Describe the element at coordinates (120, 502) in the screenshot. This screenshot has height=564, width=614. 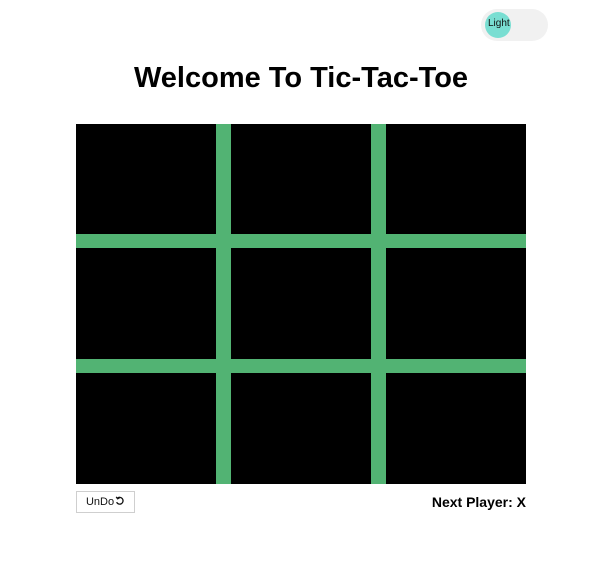
I see `undo-icon` at that location.